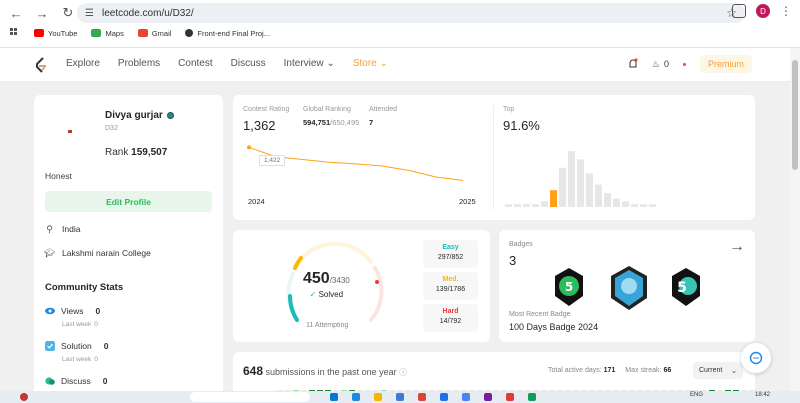  What do you see at coordinates (330, 63) in the screenshot?
I see `chevron-down-icon: ⌄` at bounding box center [330, 63].